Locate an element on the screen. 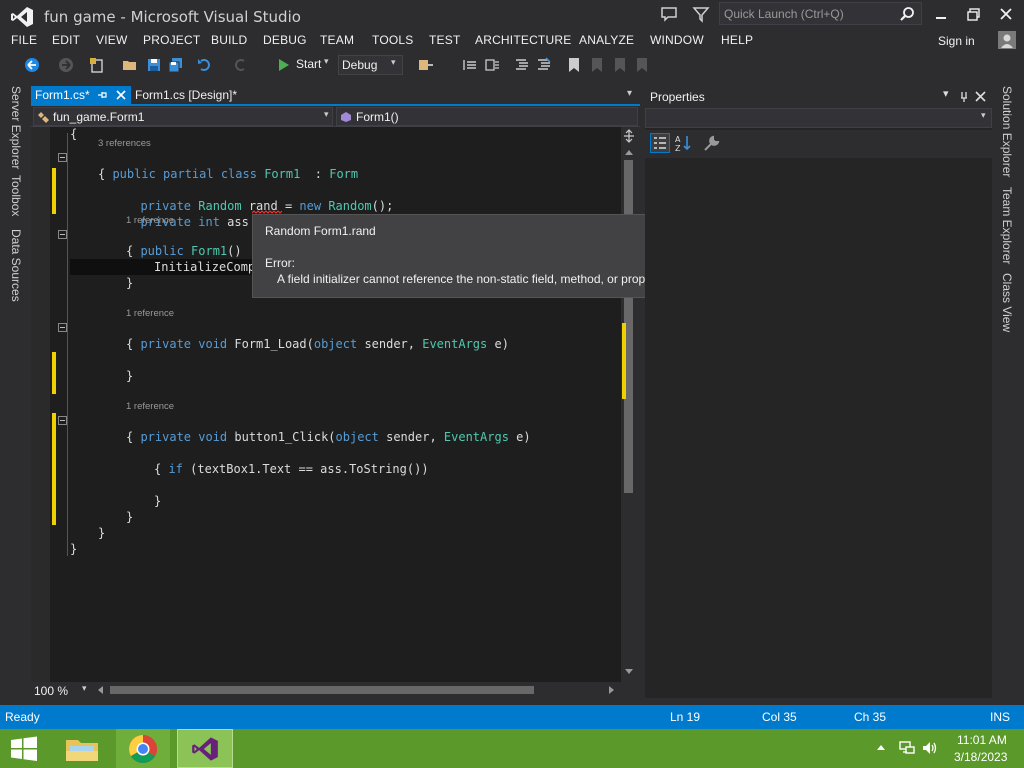 The image size is (1024, 768). redo-icon is located at coordinates (240, 65).